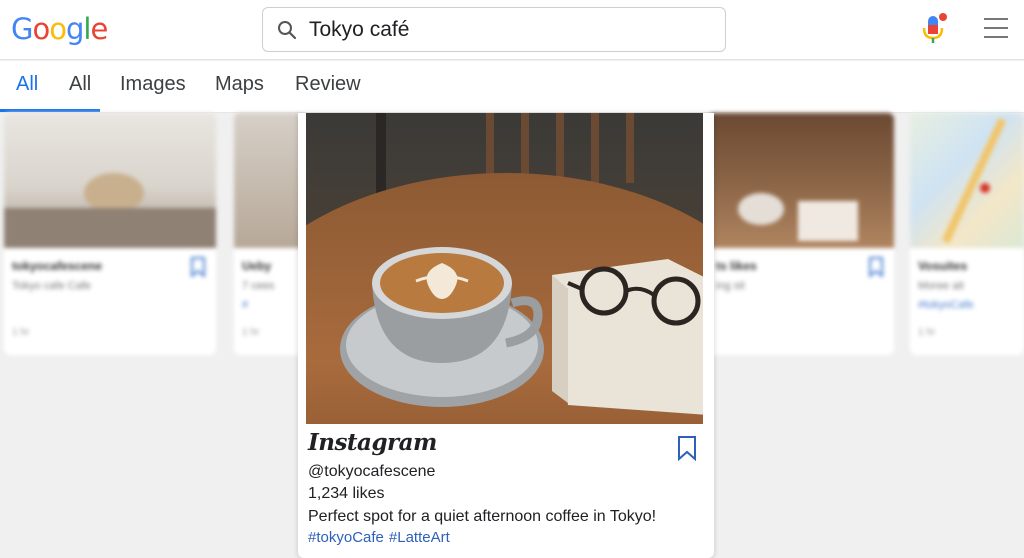 The image size is (1024, 558). I want to click on mic-icon, so click(934, 29).